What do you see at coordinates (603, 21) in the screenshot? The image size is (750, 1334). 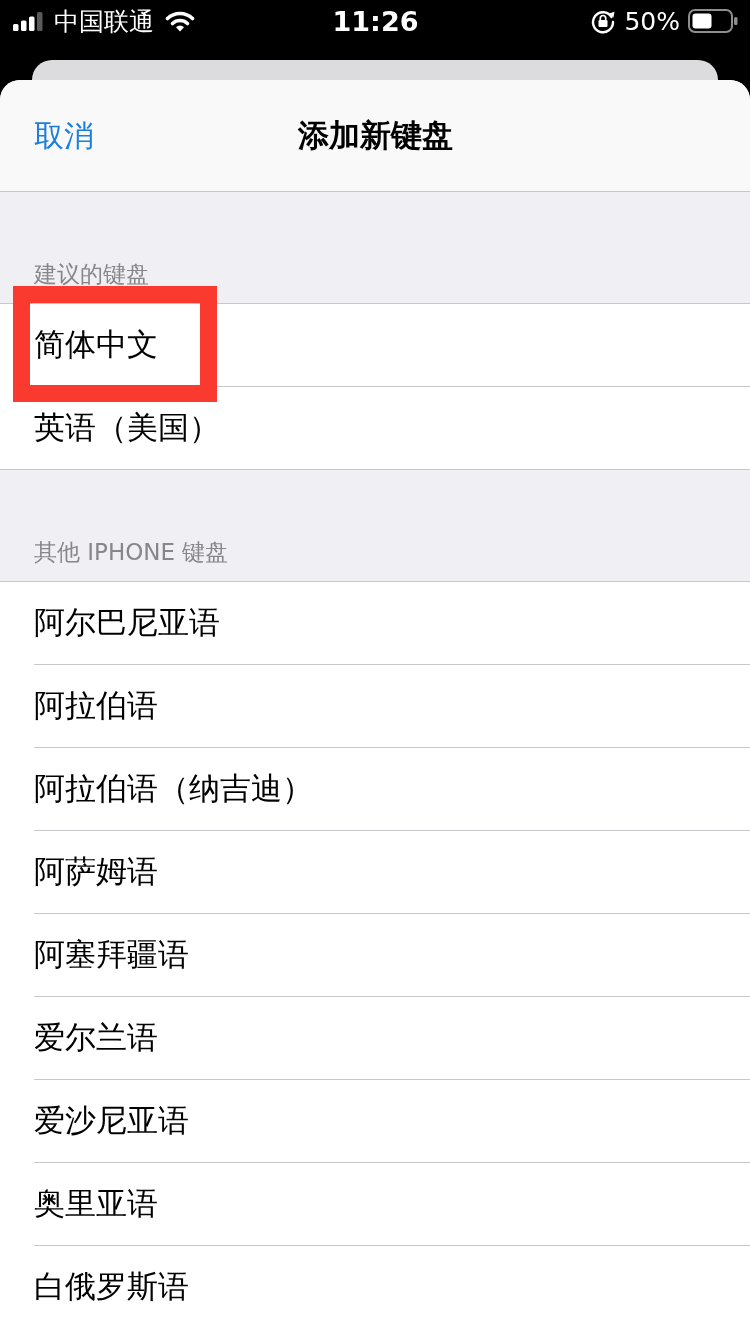 I see `rotation-lock-icon` at bounding box center [603, 21].